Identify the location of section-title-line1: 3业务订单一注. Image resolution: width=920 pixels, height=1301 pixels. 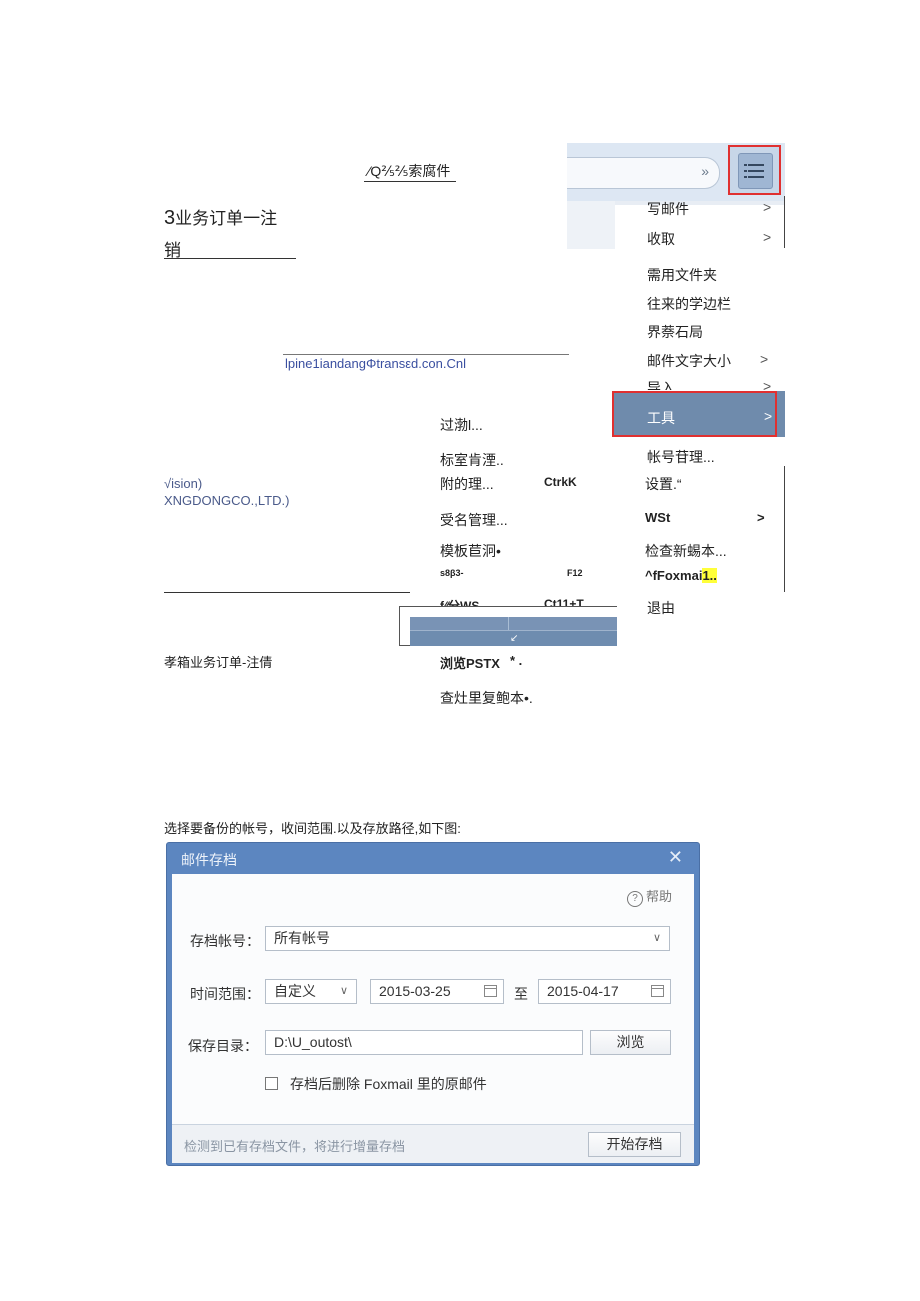
(220, 217).